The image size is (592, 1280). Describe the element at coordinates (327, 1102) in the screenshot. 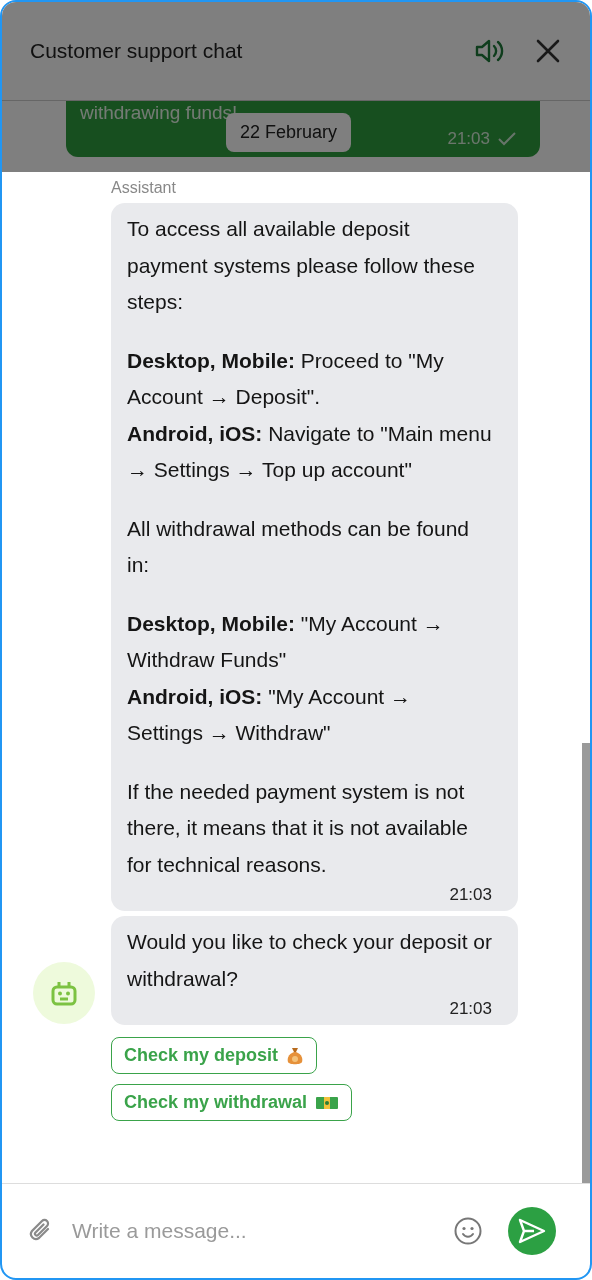

I see `banknote-icon` at that location.